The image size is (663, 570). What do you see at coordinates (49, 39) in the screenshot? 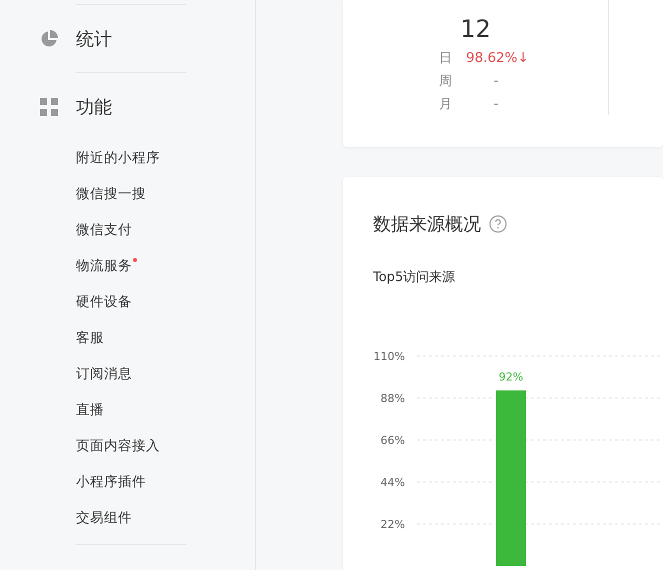
I see `pie-chart-icon` at bounding box center [49, 39].